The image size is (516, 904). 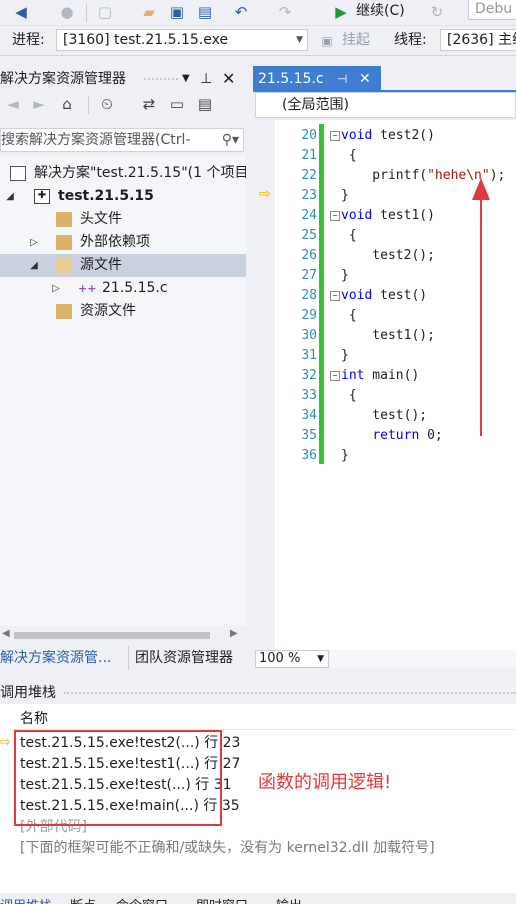 What do you see at coordinates (309, 255) in the screenshot?
I see `line-number: 26` at bounding box center [309, 255].